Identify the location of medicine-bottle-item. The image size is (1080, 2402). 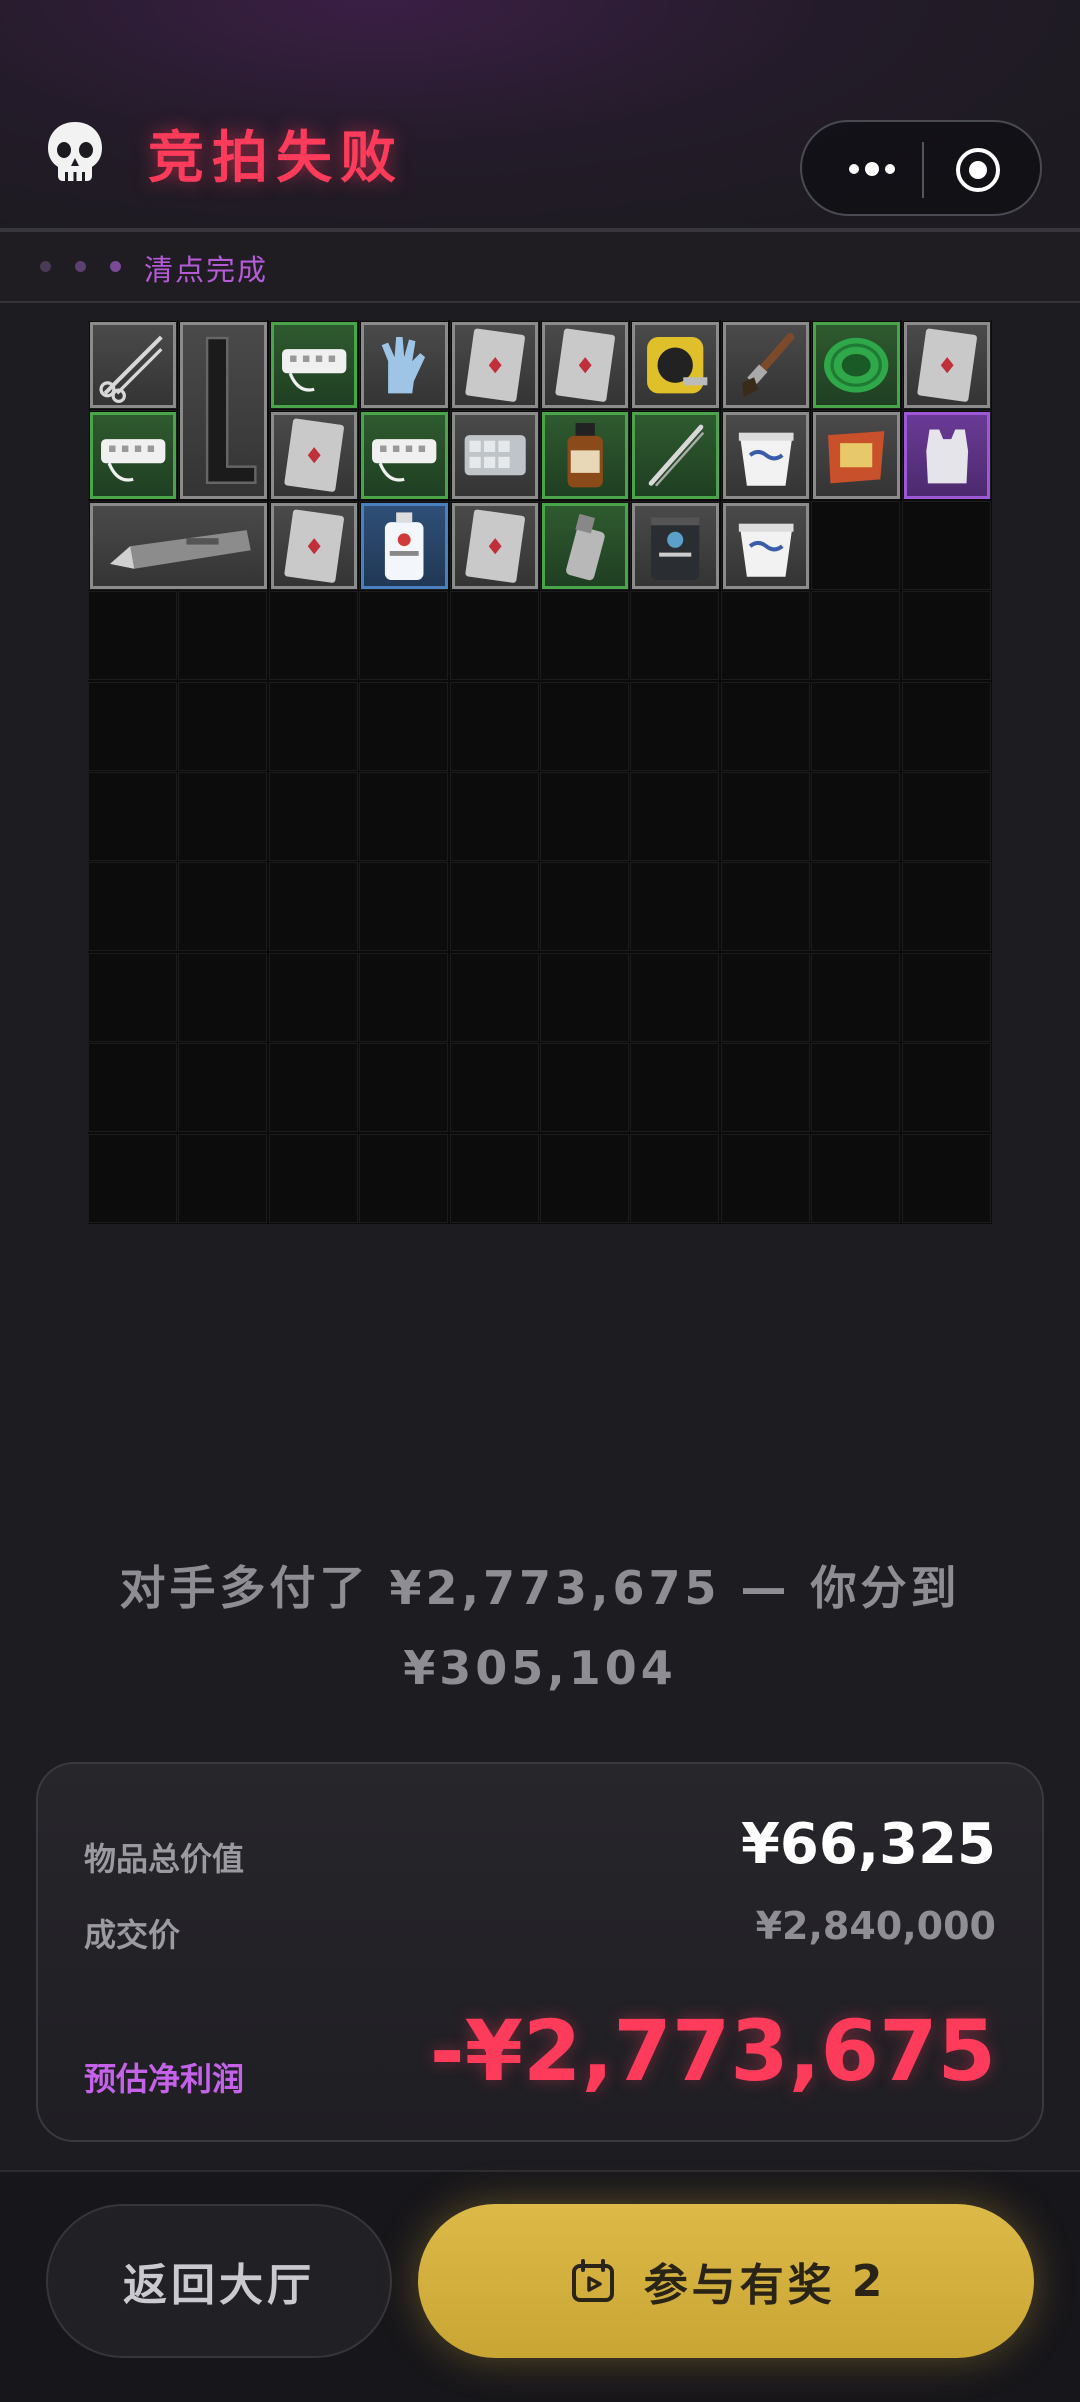
(585, 455).